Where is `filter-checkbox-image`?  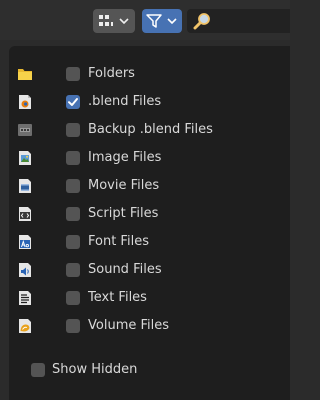
filter-checkbox-image is located at coordinates (73, 158).